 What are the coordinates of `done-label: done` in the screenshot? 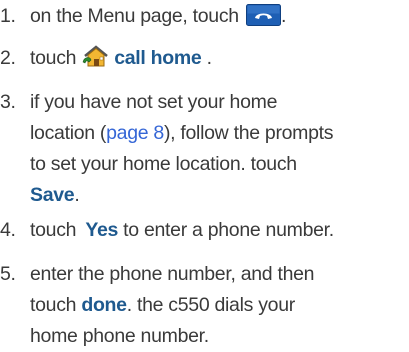 It's located at (104, 305).